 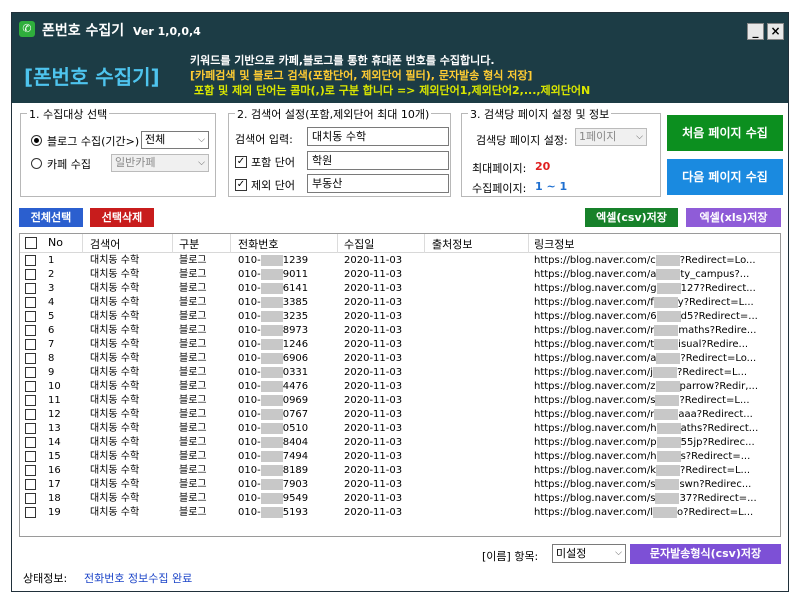 What do you see at coordinates (51, 302) in the screenshot?
I see `cell-no: 4` at bounding box center [51, 302].